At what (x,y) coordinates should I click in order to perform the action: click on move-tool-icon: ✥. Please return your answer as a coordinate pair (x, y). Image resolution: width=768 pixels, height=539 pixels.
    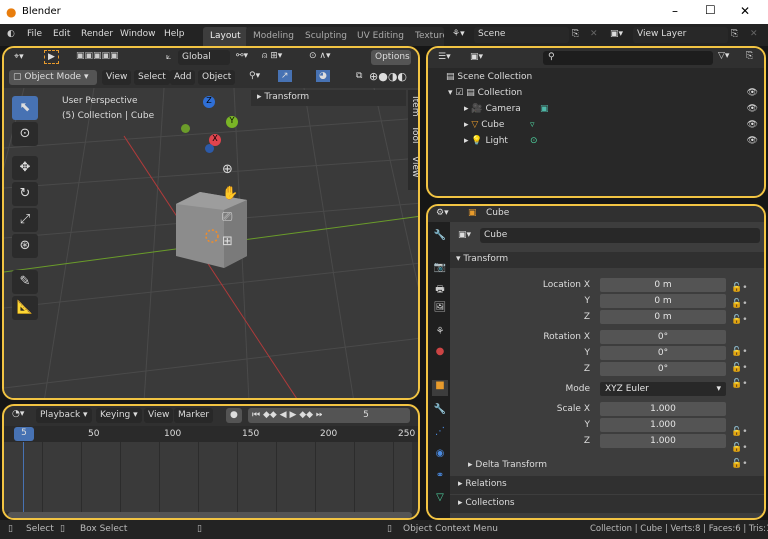
    Looking at the image, I should click on (25, 168).